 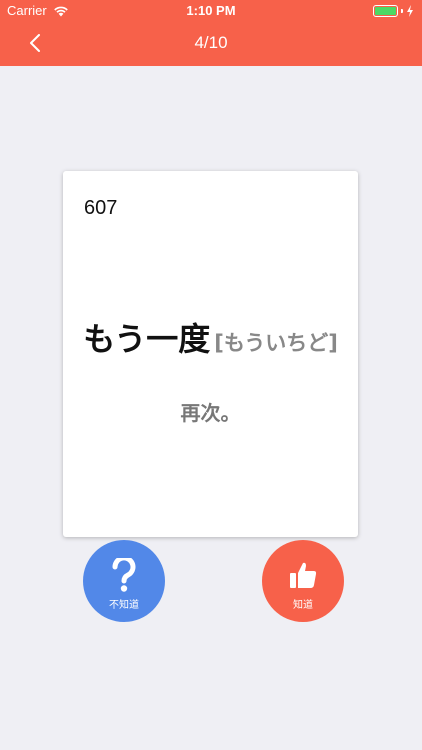 I want to click on page-title: 4/10, so click(x=211, y=42).